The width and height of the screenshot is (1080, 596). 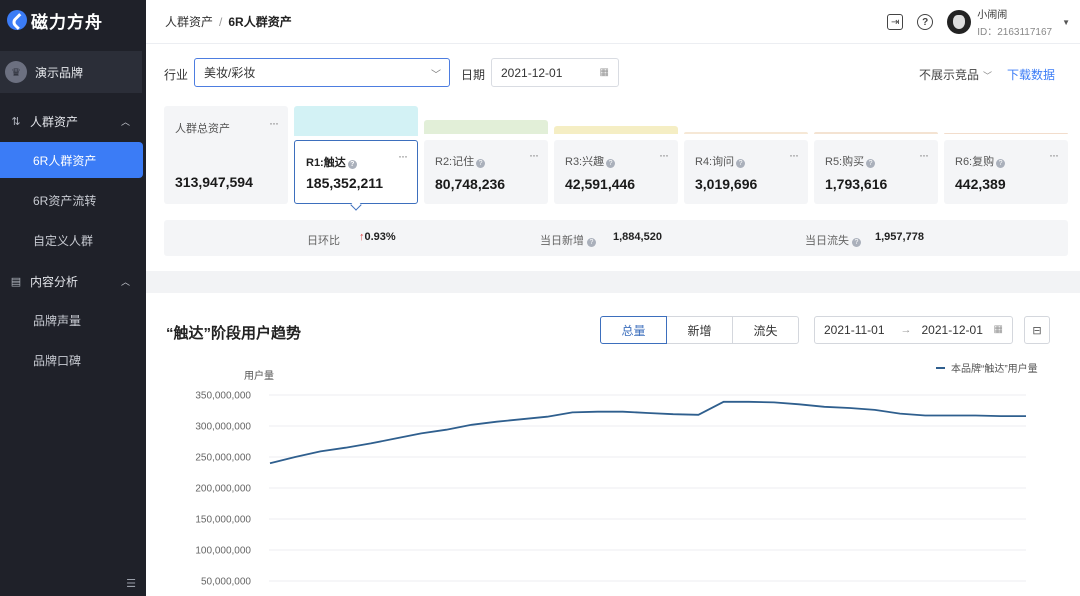 What do you see at coordinates (455, 162) in the screenshot?
I see `card-label-text: R2:记住` at bounding box center [455, 162].